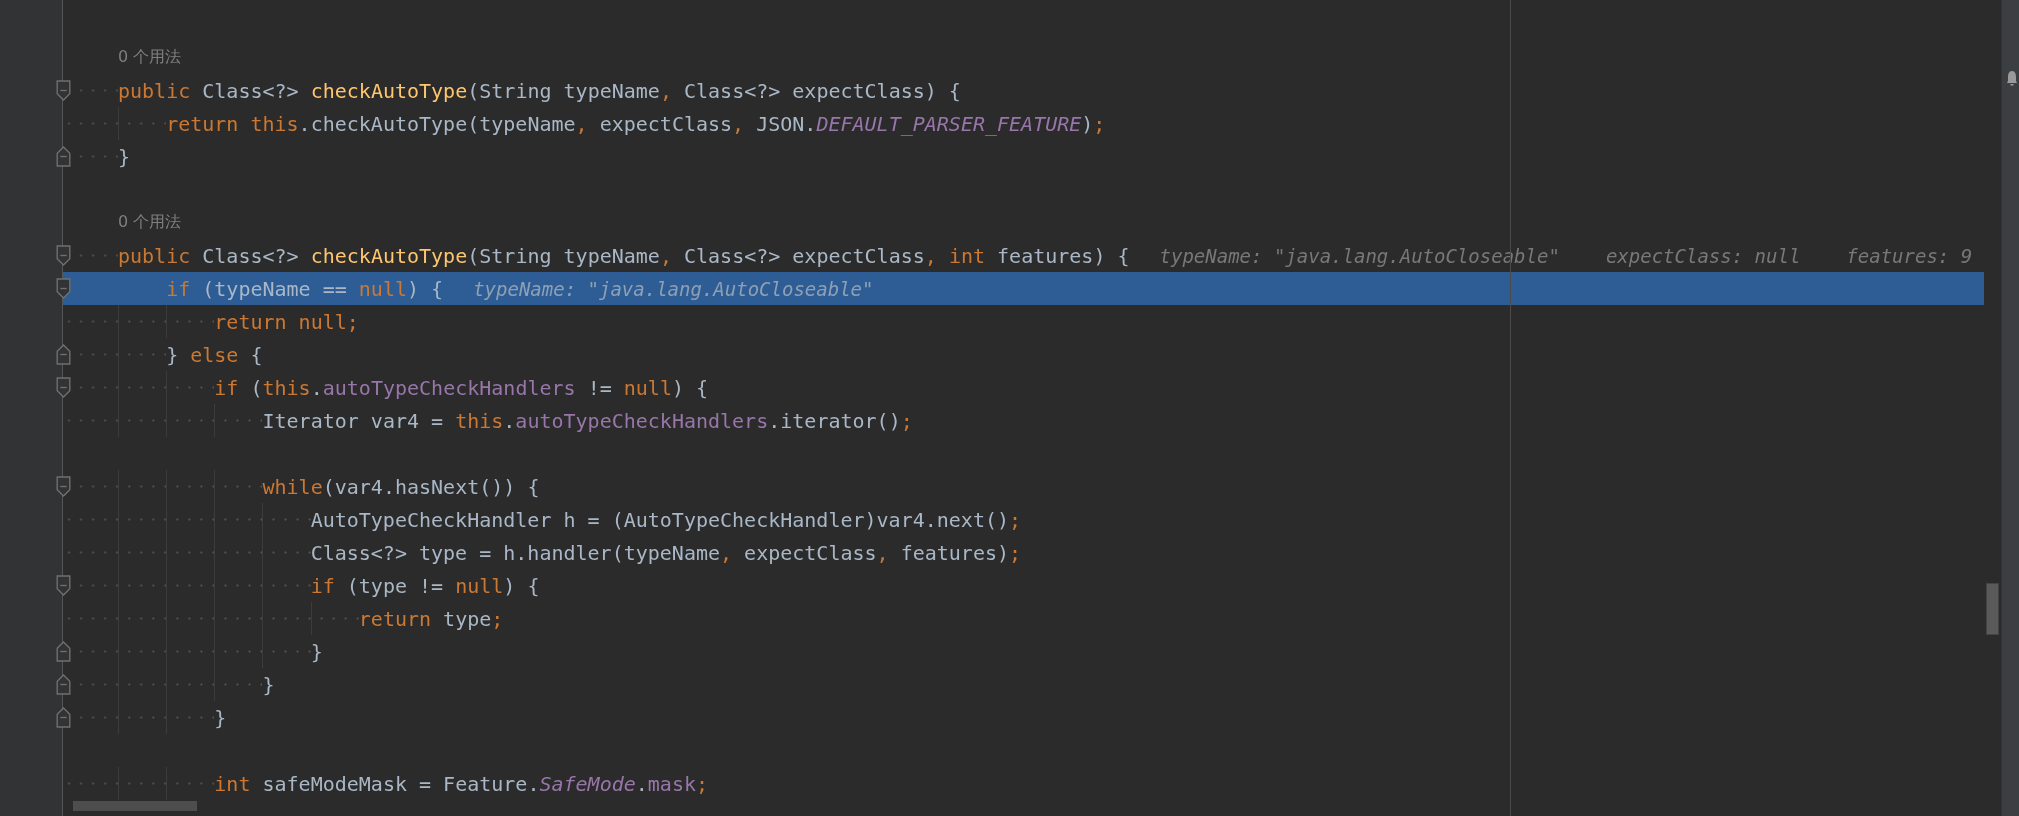  Describe the element at coordinates (461, 387) in the screenshot. I see `code-line: if (this.autoTypeCheckHandlers != null) {` at that location.